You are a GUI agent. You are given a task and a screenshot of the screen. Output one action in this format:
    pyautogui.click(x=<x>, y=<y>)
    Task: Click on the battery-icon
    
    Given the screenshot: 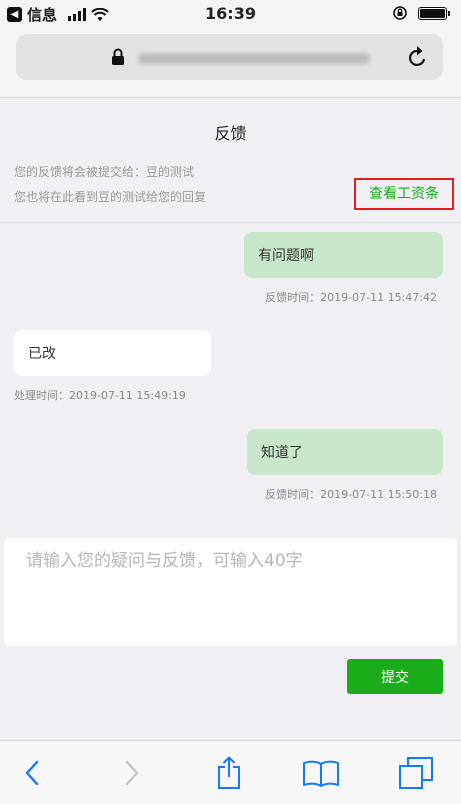 What is the action you would take?
    pyautogui.click(x=434, y=13)
    